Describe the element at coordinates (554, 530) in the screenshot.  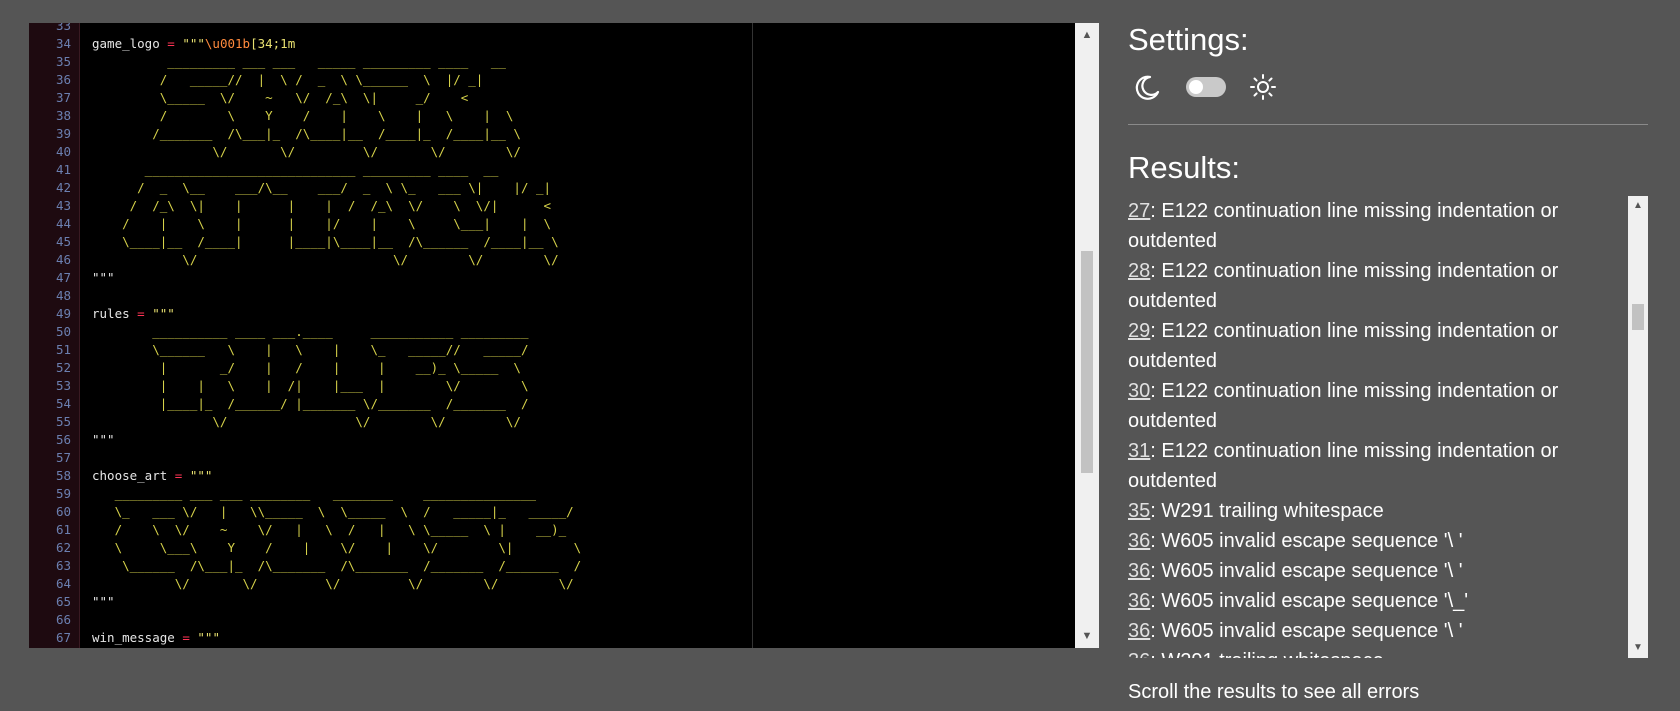
I see `code-line: 61 / \ \/ ~ \/ | \ / | \ \_____ \ | __)_` at that location.